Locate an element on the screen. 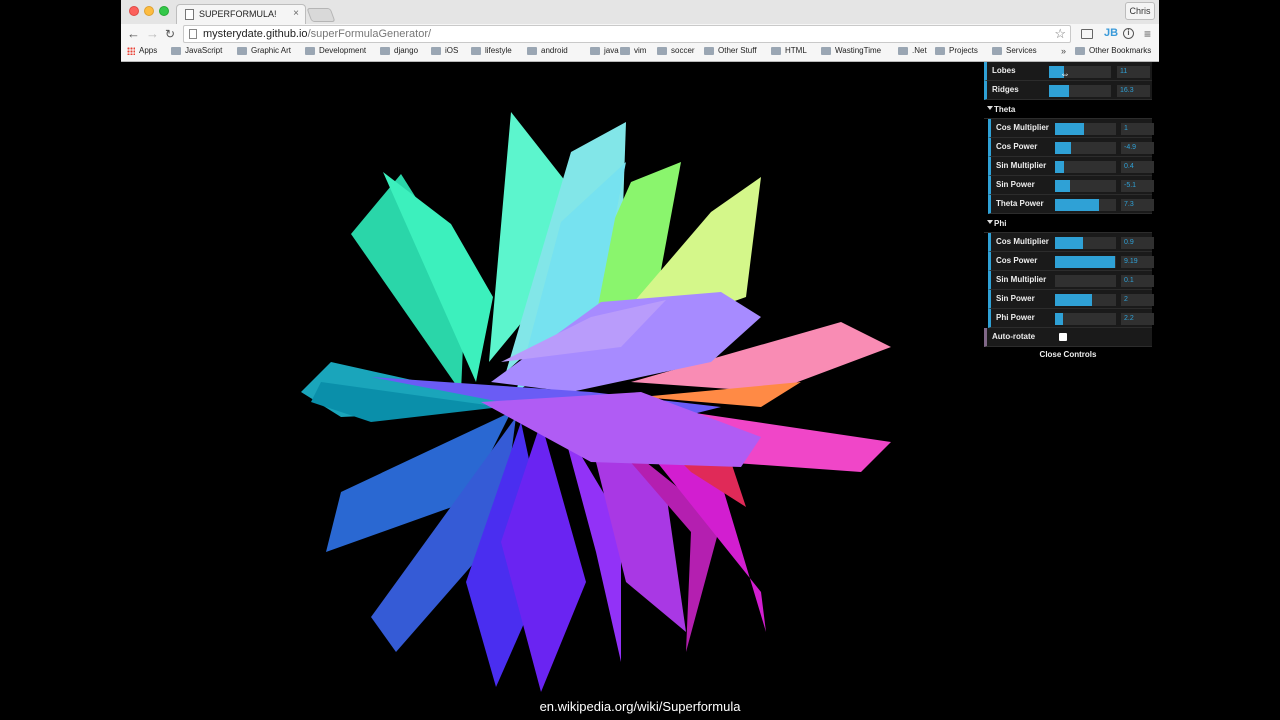 The width and height of the screenshot is (1280, 720). folder-theta: Theta is located at coordinates (1068, 109).